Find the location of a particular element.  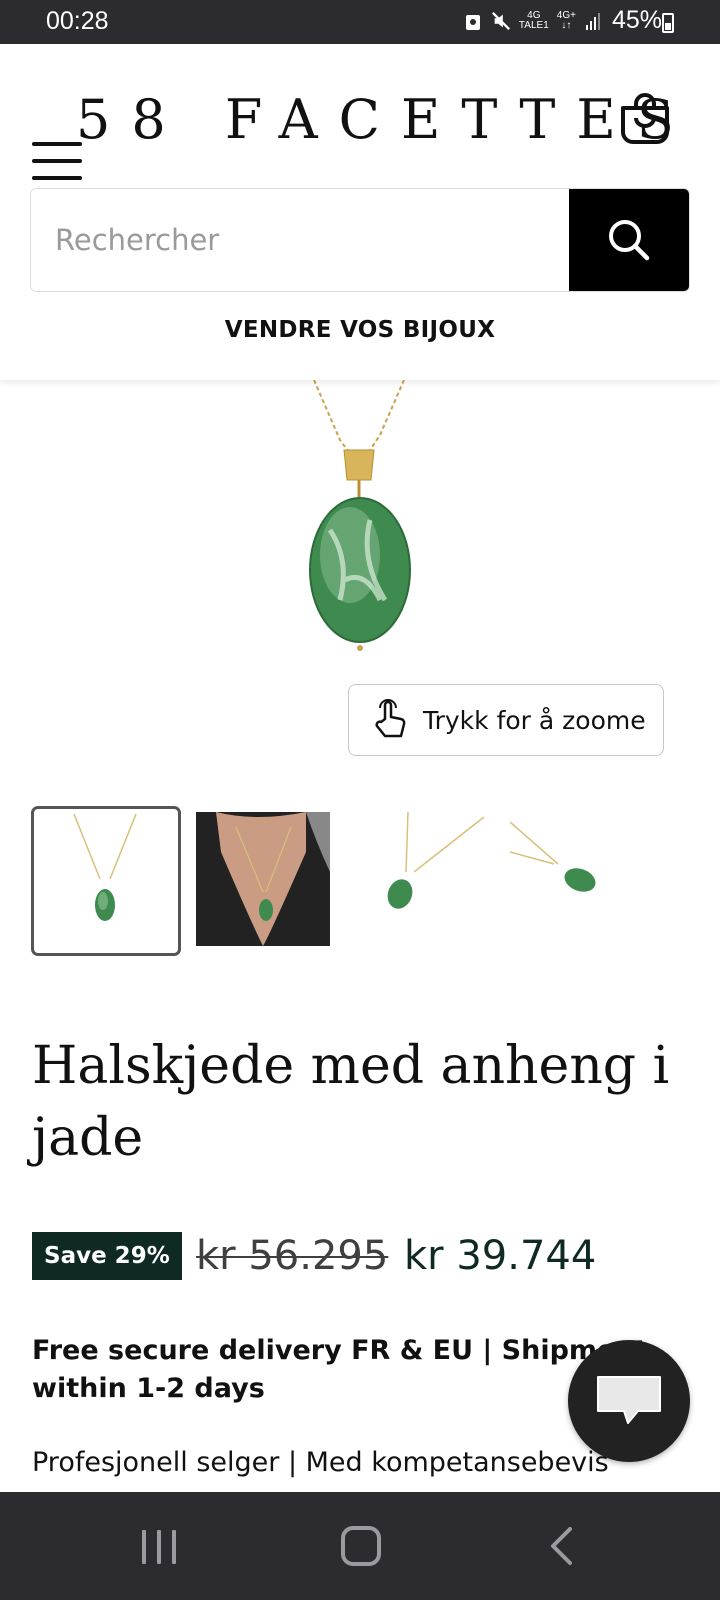

shopping-bag-icon is located at coordinates (645, 118).